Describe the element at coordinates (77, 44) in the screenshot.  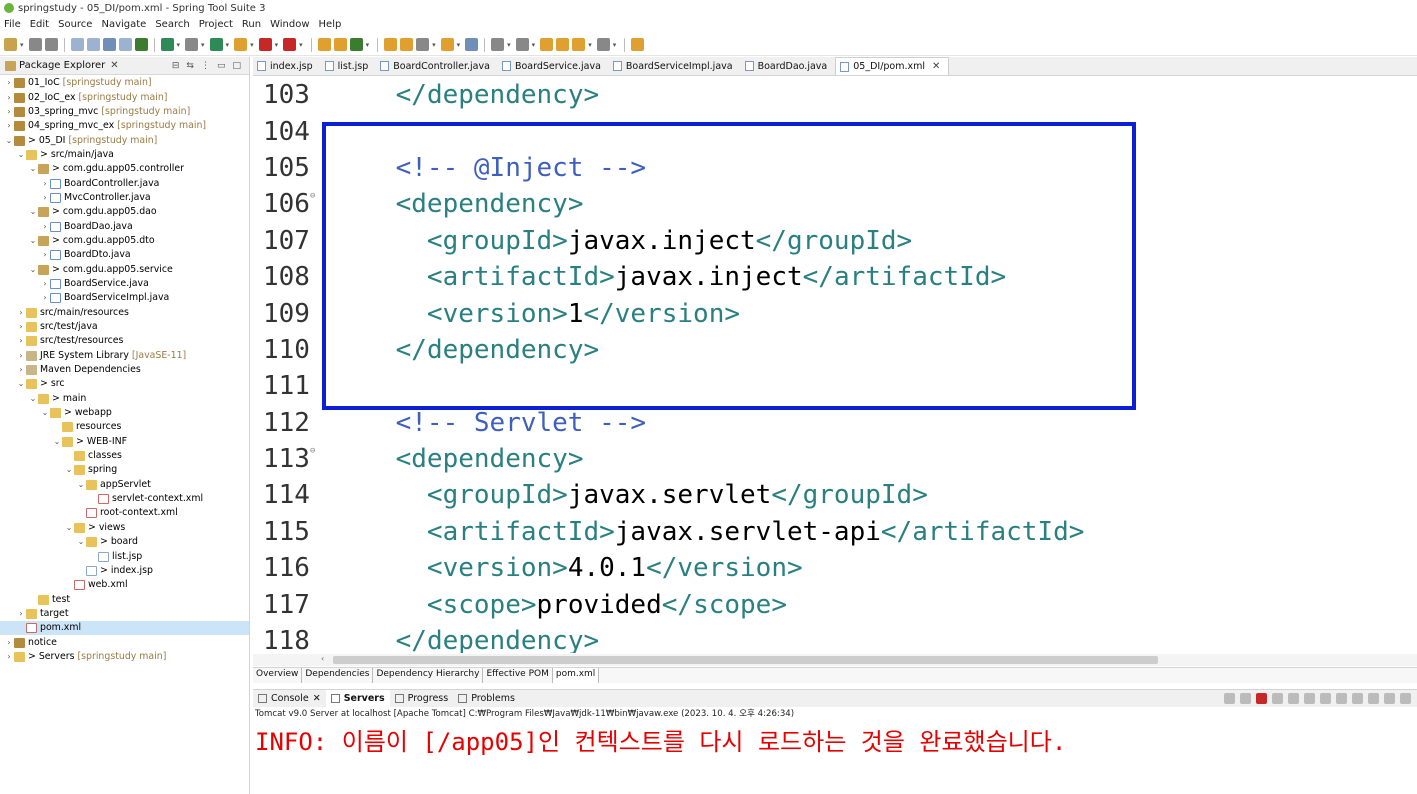
I see `open-type-icon` at that location.